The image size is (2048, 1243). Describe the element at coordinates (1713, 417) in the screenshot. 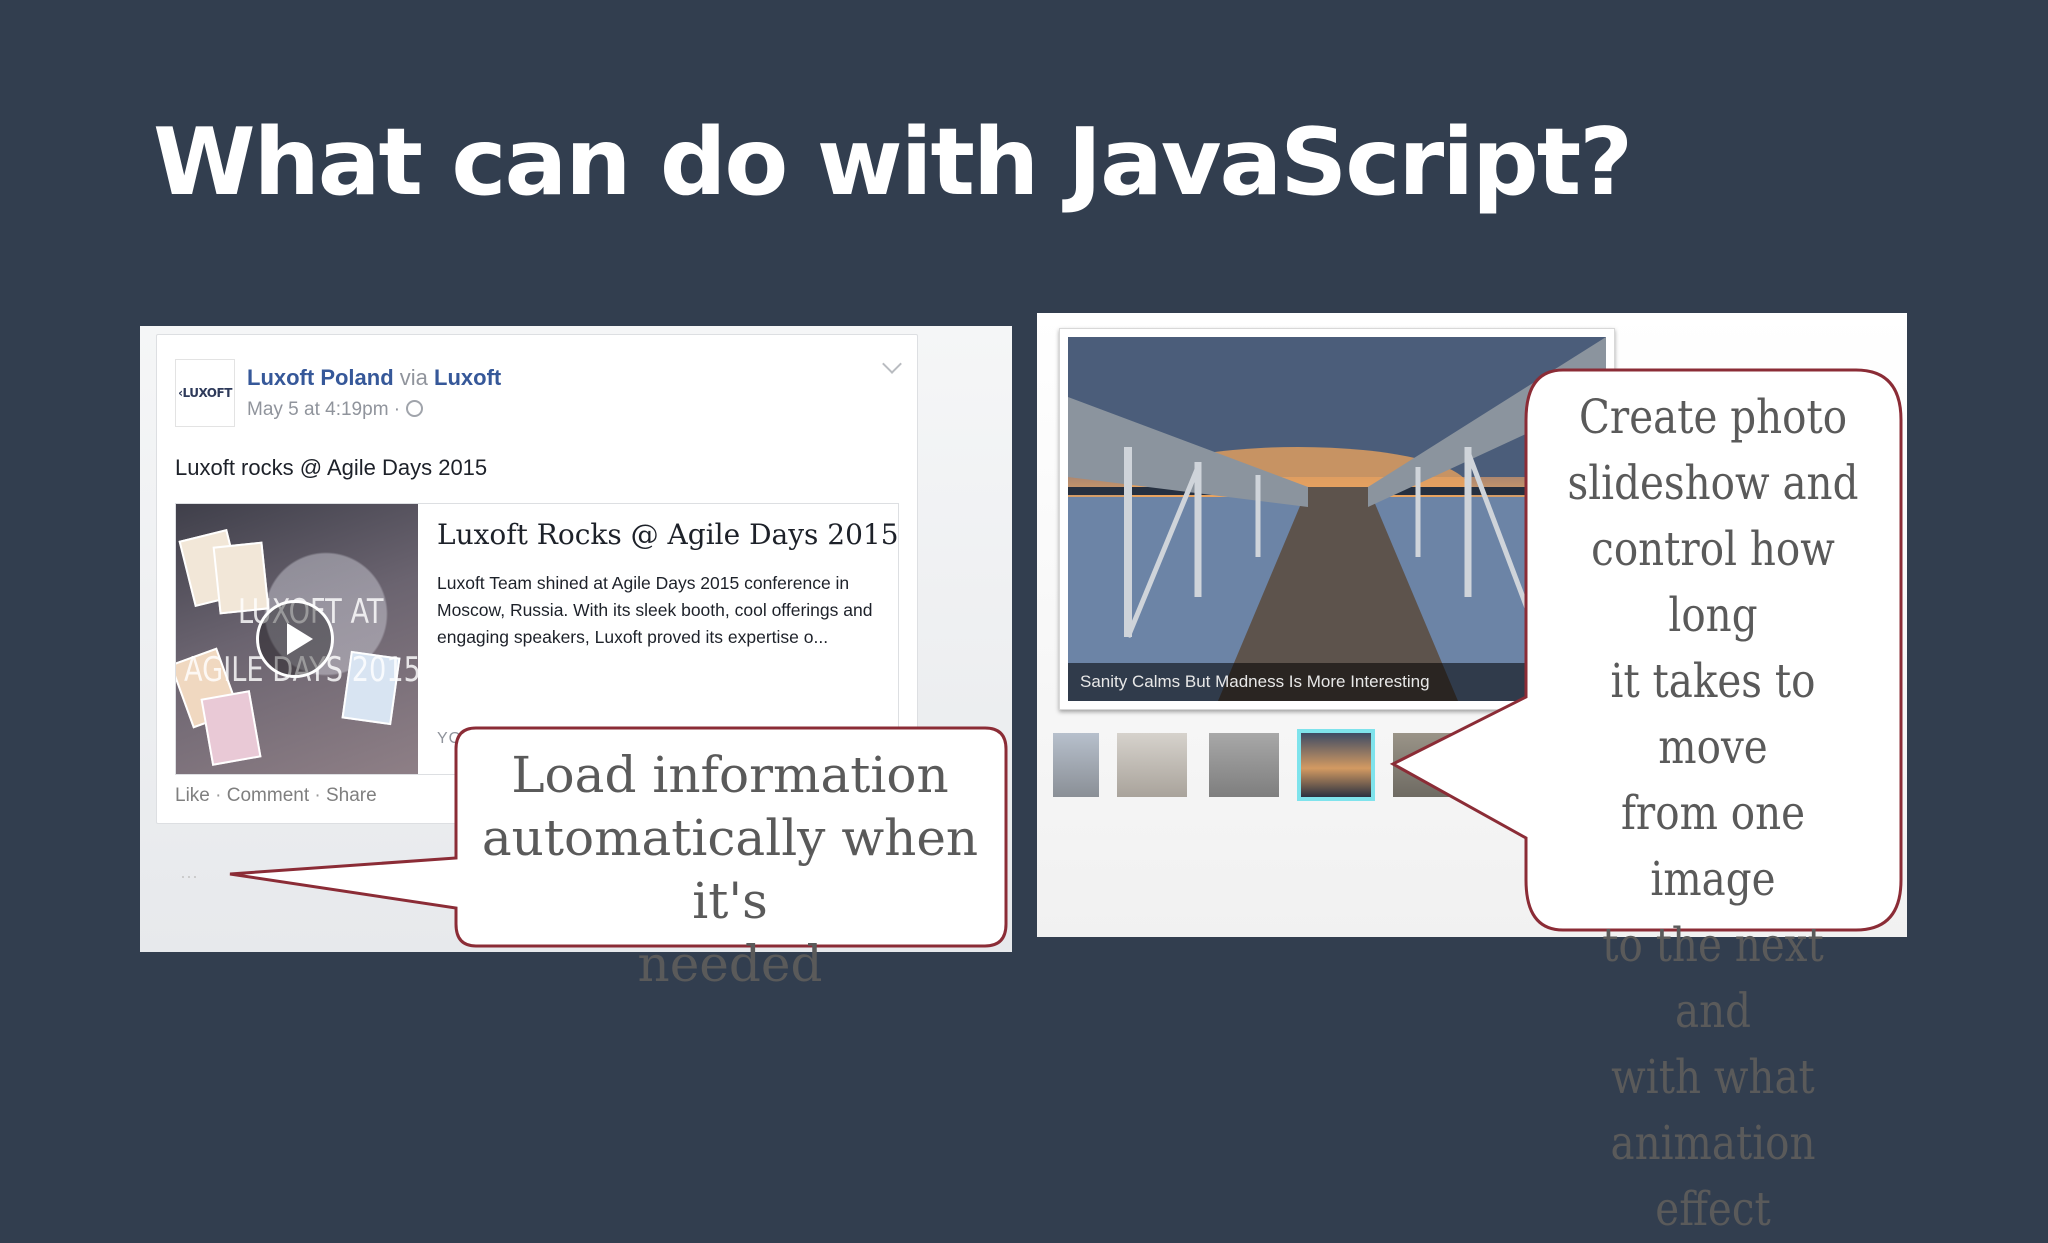

I see `callout-line: Create photo` at that location.